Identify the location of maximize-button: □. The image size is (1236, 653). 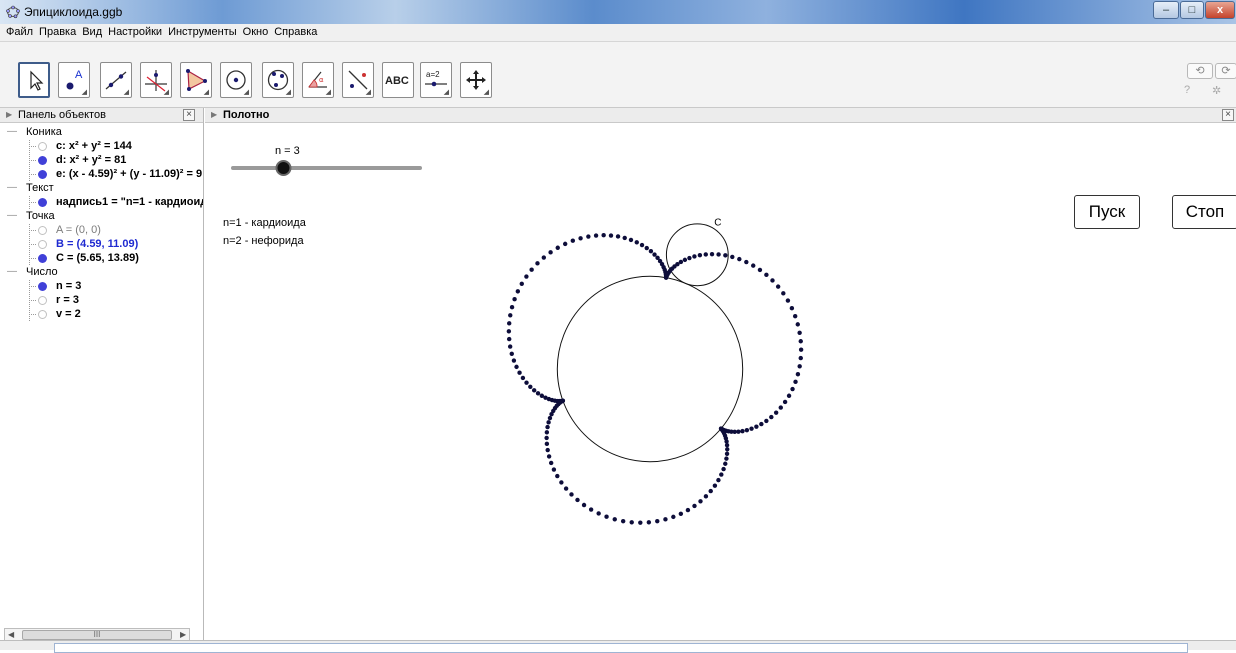
(1192, 10).